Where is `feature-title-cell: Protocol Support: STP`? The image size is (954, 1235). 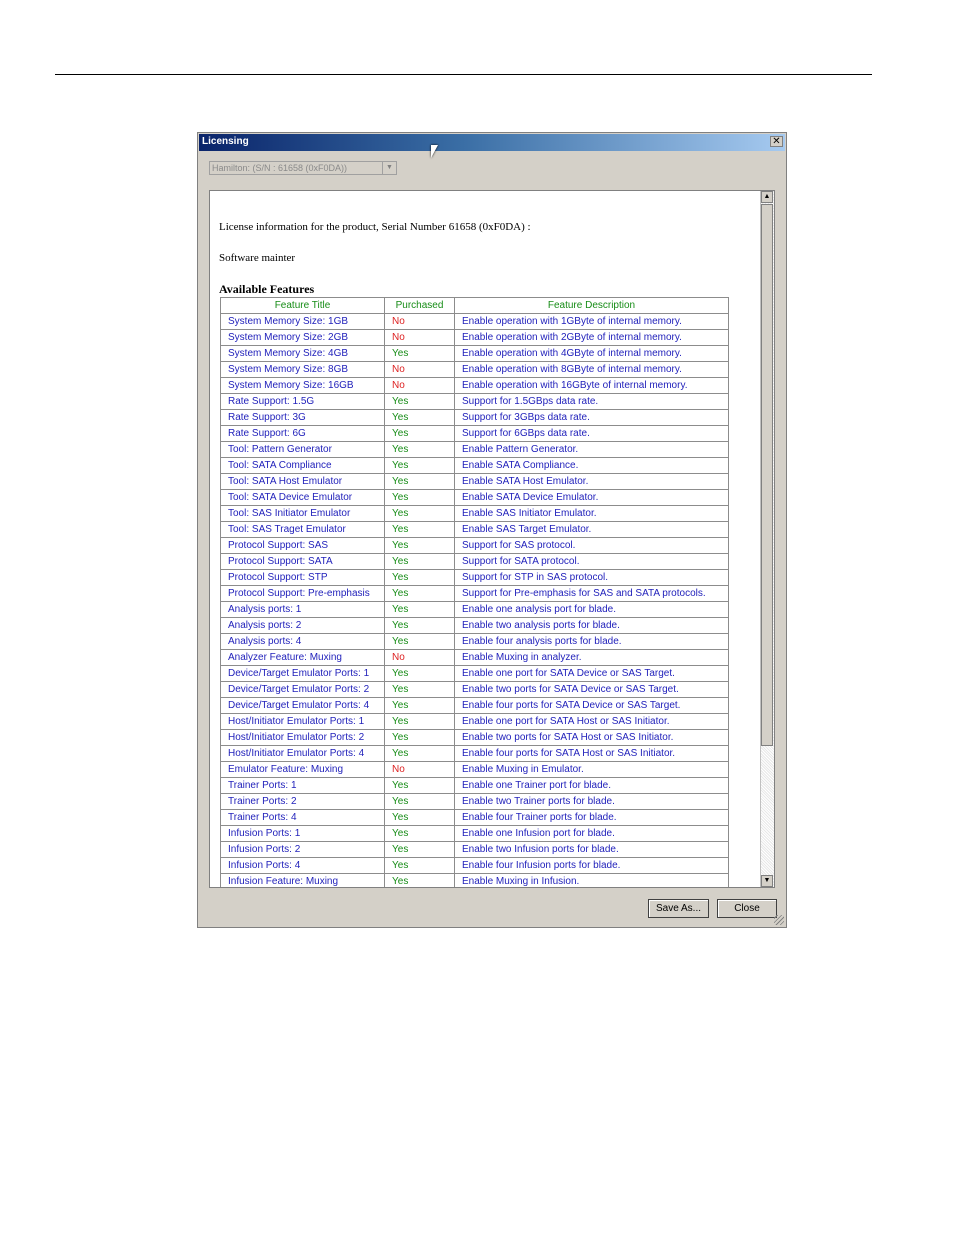
feature-title-cell: Protocol Support: STP is located at coordinates (302, 577).